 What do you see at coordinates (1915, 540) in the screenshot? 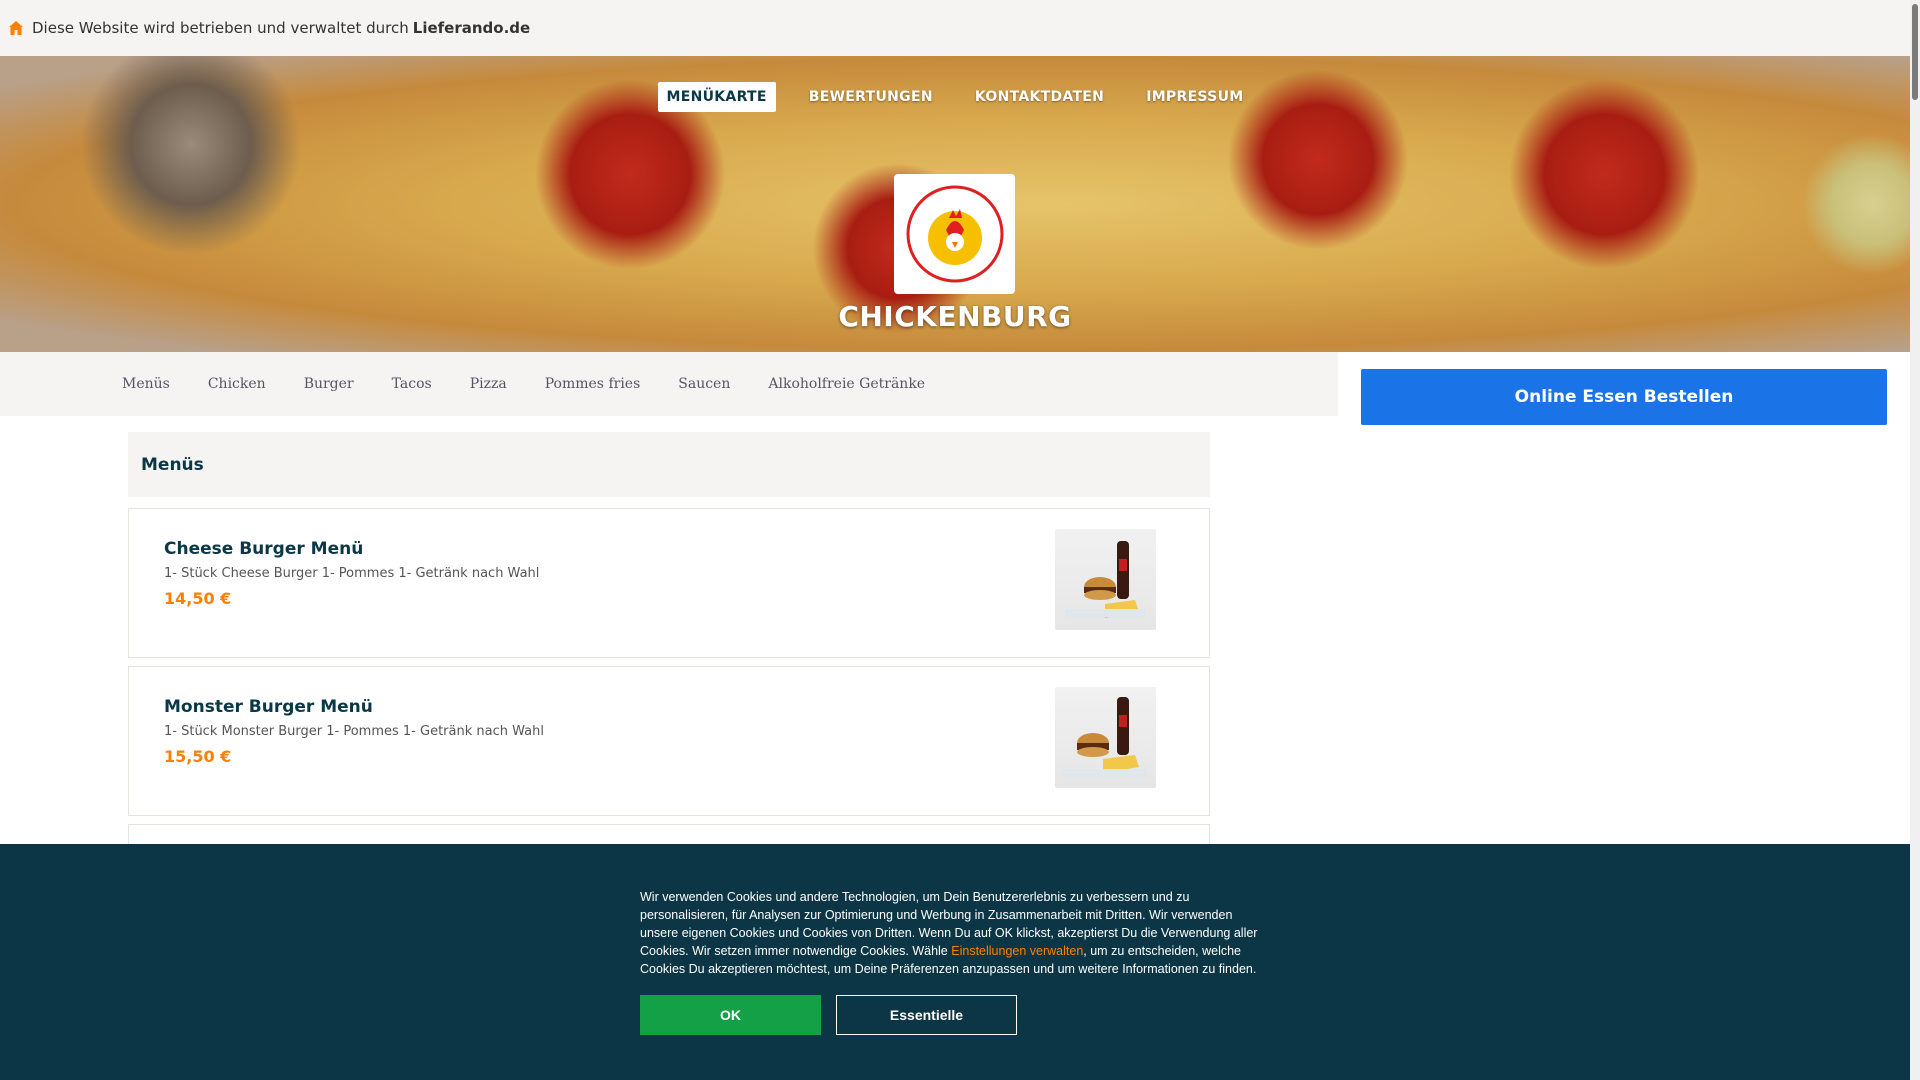
I see `page-scrollbar` at bounding box center [1915, 540].